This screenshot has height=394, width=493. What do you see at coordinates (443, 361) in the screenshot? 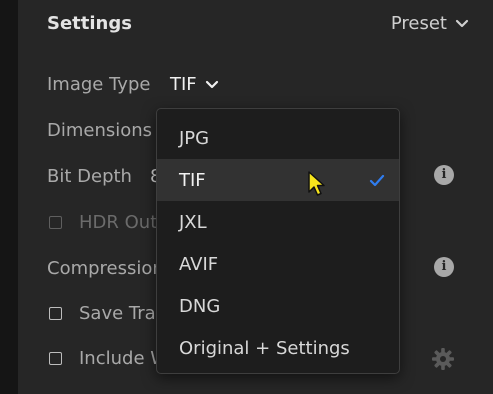
I see `gear-icon` at bounding box center [443, 361].